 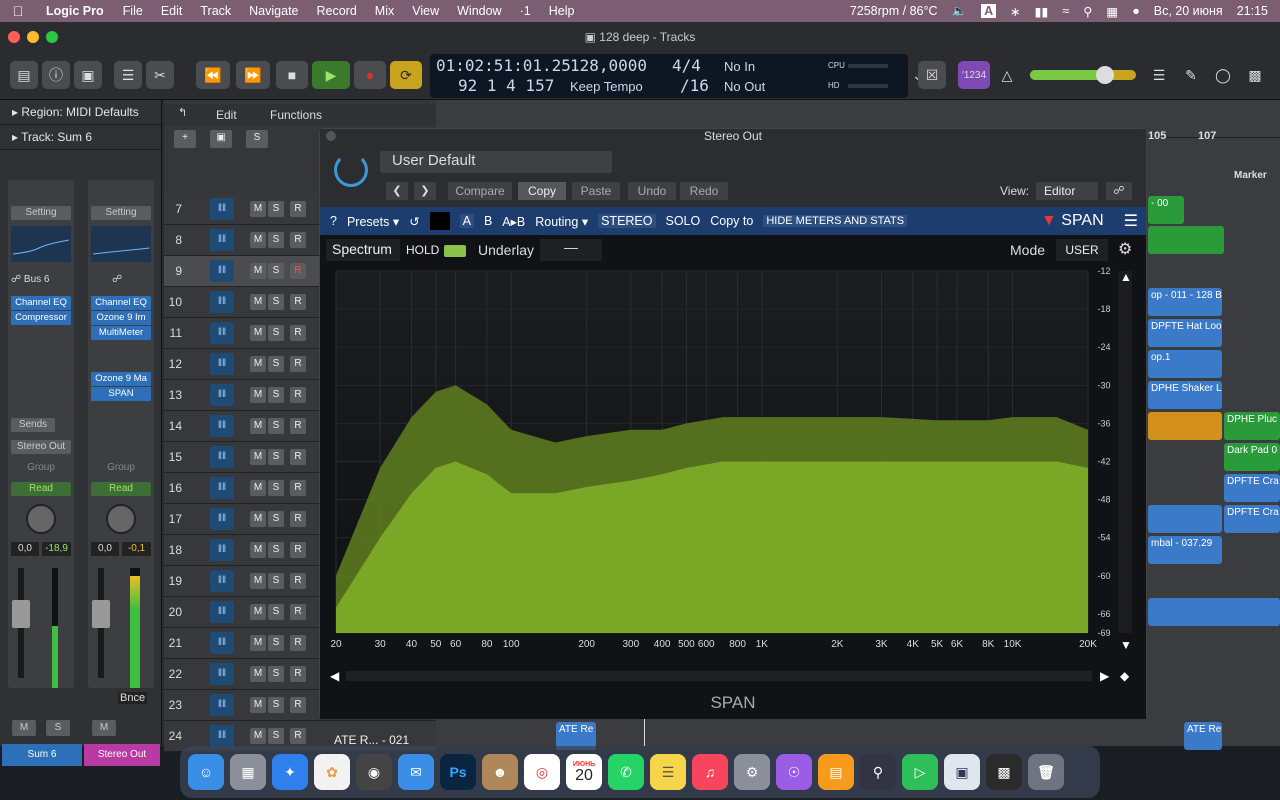 What do you see at coordinates (41, 318) in the screenshot?
I see `plugin-slot-2: Compressor` at bounding box center [41, 318].